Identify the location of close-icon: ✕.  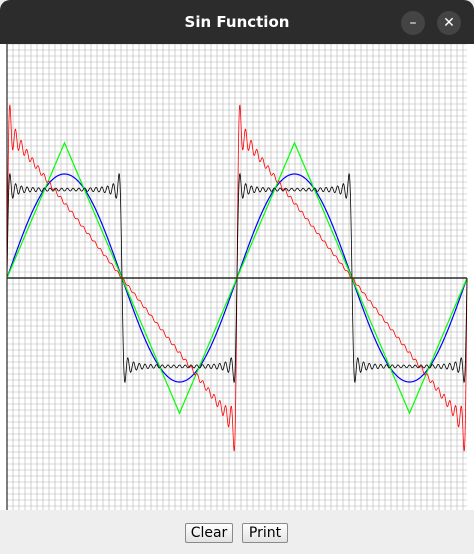
(449, 23).